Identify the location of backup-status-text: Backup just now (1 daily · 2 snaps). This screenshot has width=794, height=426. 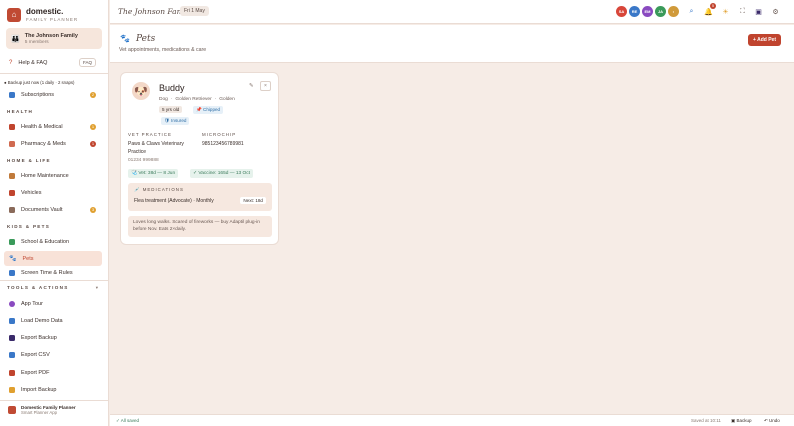
(41, 82).